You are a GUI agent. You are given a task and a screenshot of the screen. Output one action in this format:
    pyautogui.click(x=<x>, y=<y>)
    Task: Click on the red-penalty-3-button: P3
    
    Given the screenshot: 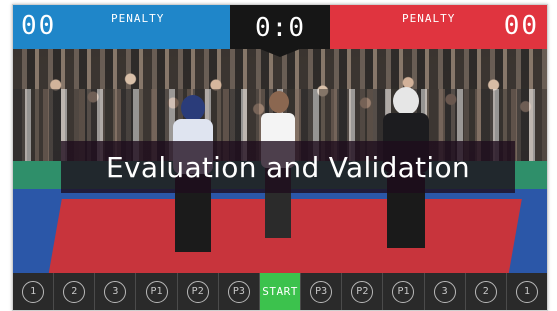 What is the action you would take?
    pyautogui.click(x=321, y=291)
    